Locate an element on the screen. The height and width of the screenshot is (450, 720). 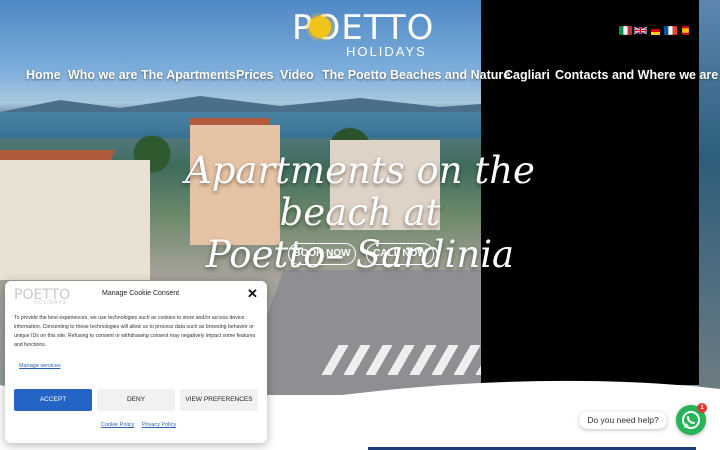
nav-item-home: Home is located at coordinates (43, 75).